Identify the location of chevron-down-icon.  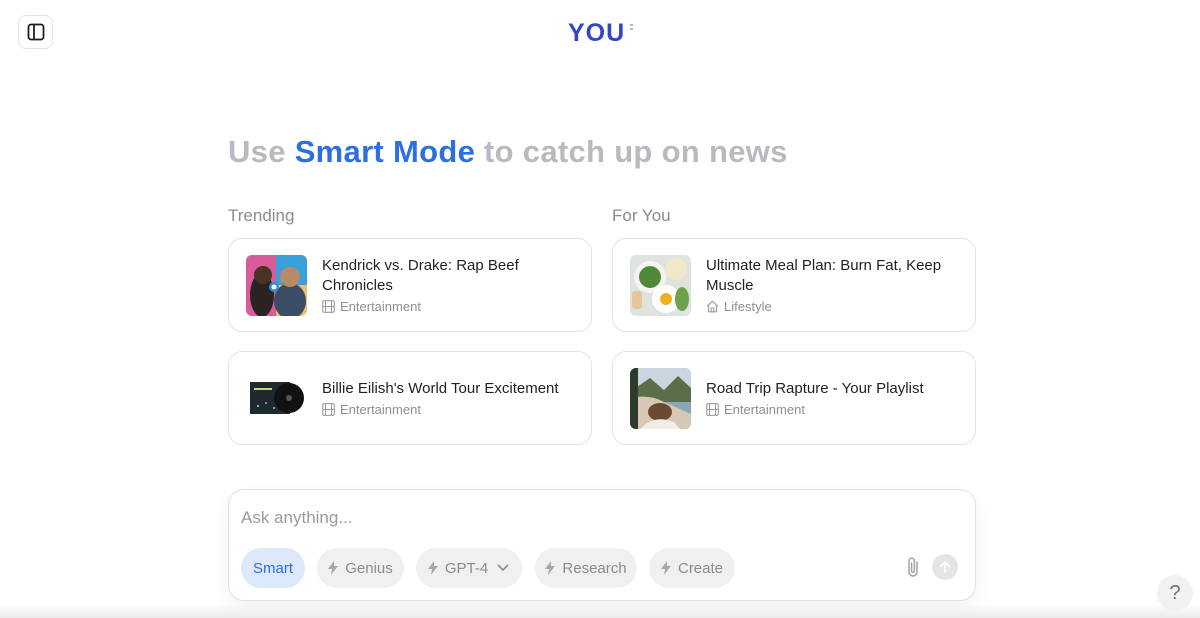
(503, 568).